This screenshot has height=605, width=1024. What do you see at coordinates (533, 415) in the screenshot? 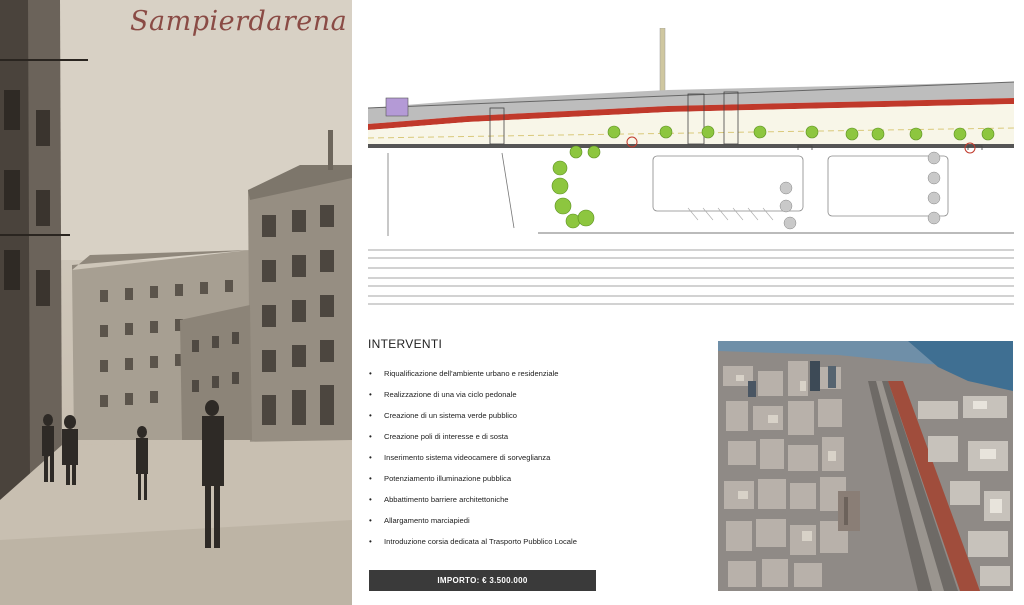
I see `list-item: • Creazione di un sistema verde pubblico` at bounding box center [533, 415].